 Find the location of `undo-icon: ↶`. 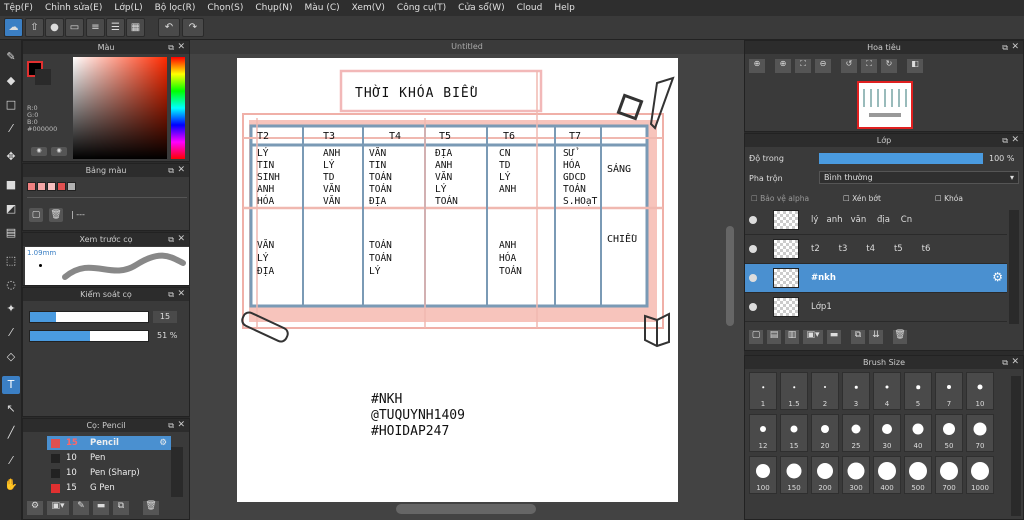

undo-icon: ↶ is located at coordinates (169, 27).